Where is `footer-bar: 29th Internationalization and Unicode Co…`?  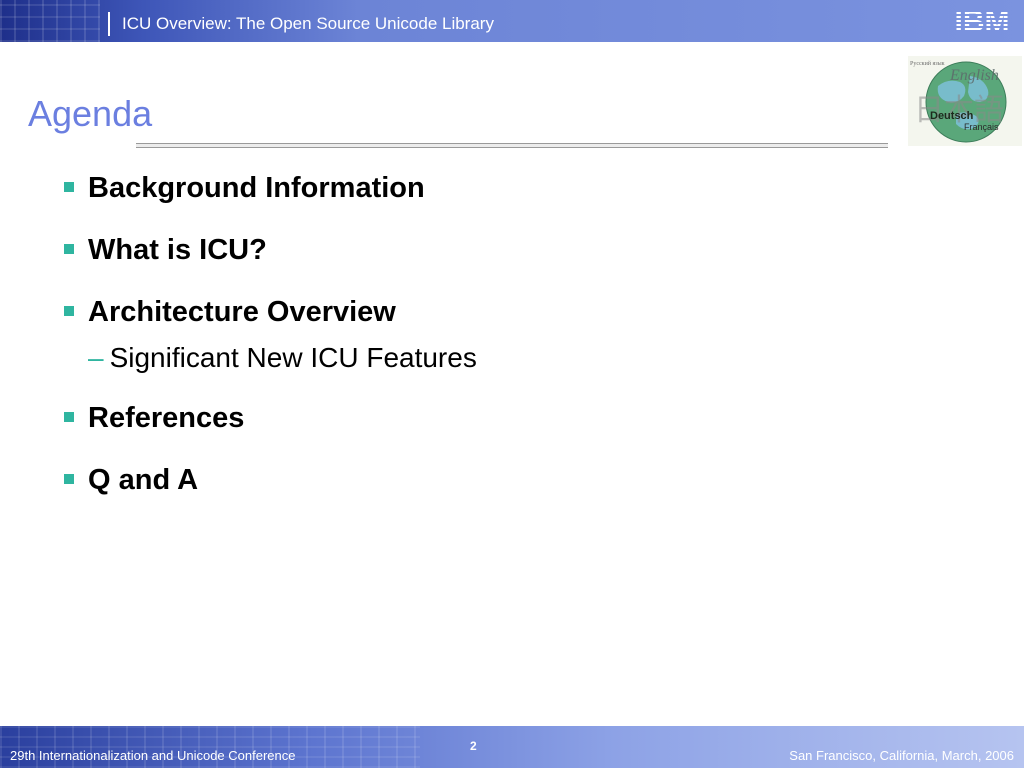
footer-bar: 29th Internationalization and Unicode Co… is located at coordinates (512, 747).